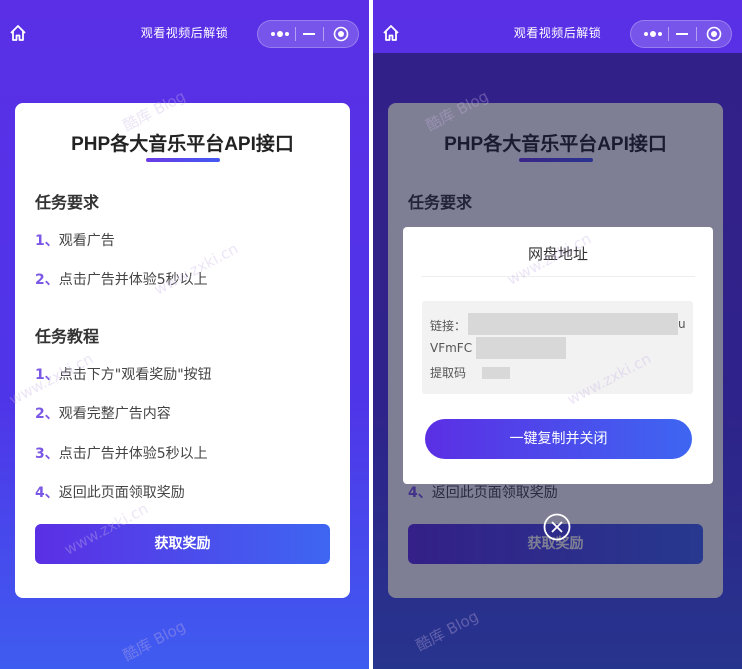 This screenshot has width=742, height=669. I want to click on link-tail: u, so click(682, 324).